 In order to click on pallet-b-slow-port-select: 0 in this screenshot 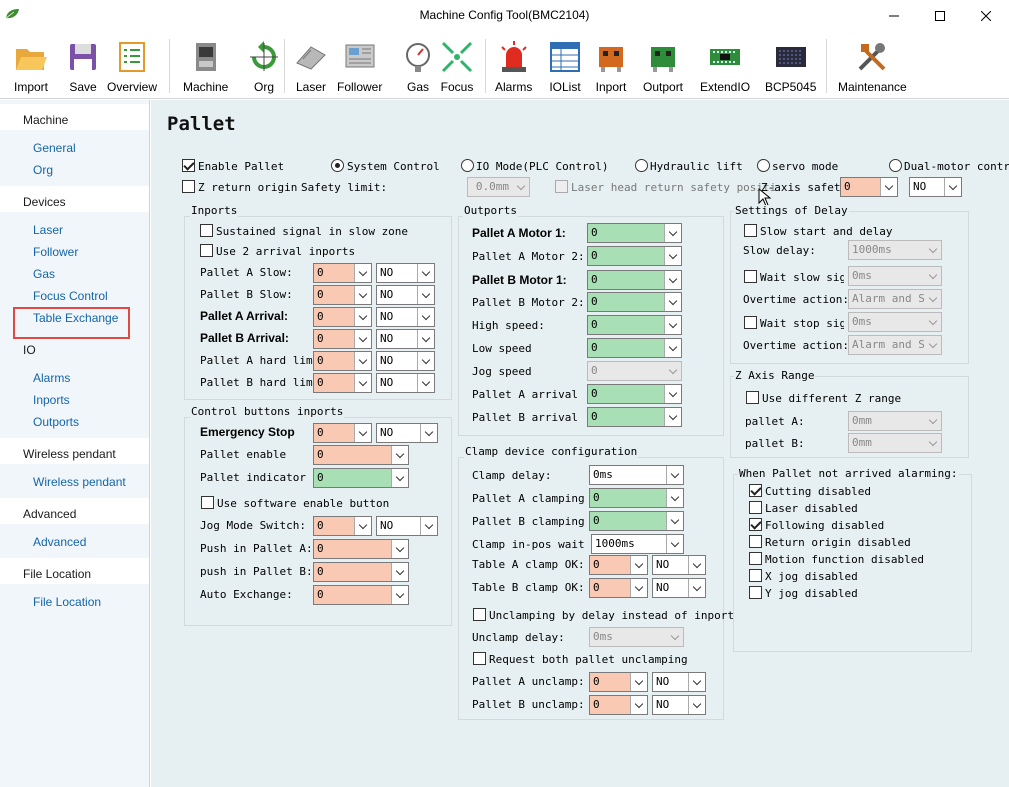, I will do `click(342, 295)`.